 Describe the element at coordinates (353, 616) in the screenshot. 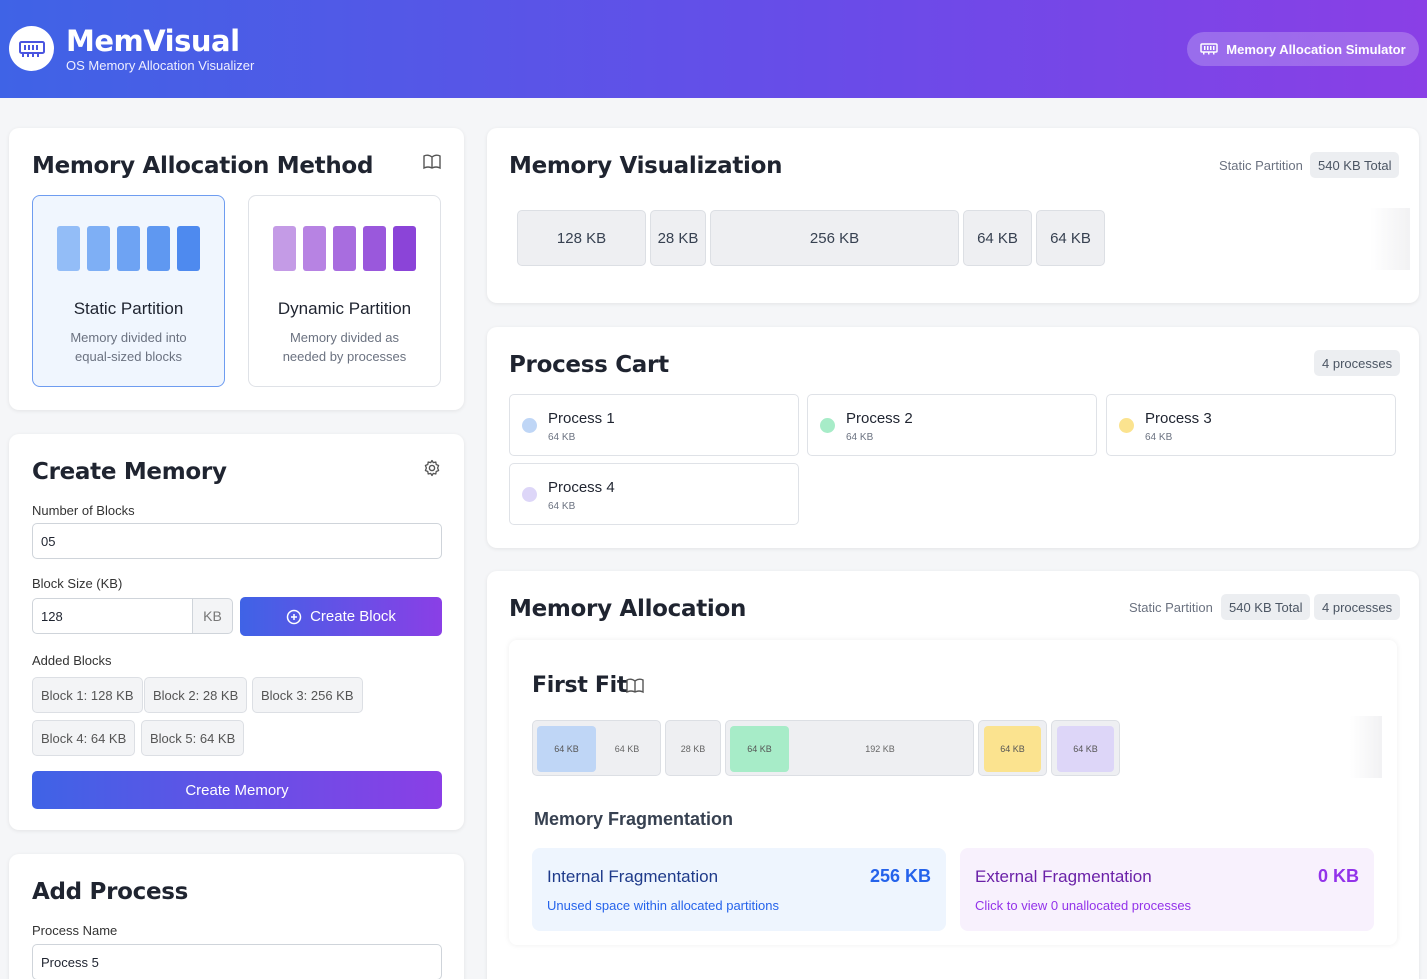

I see `create-block-label: Create Block` at that location.